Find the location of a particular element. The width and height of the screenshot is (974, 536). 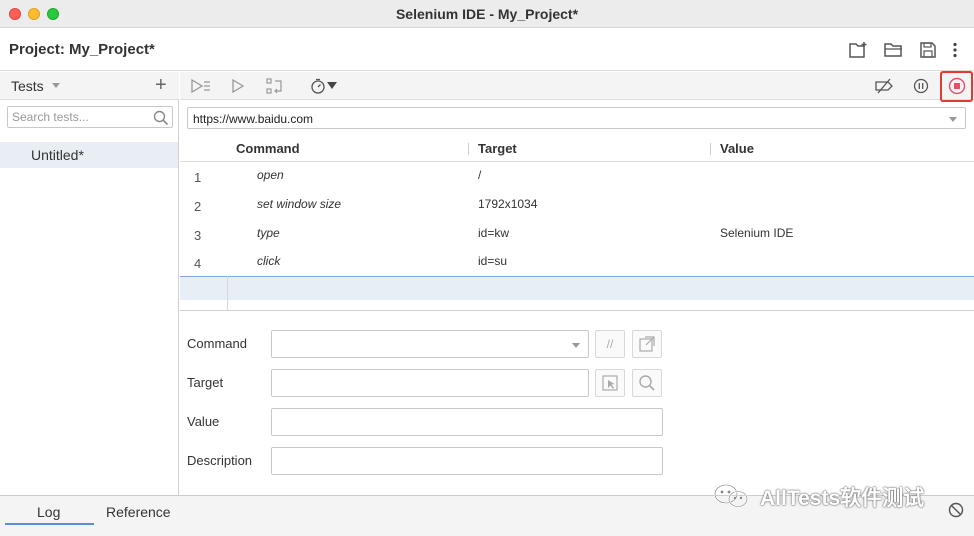

active-tab-indicator is located at coordinates (49, 524).